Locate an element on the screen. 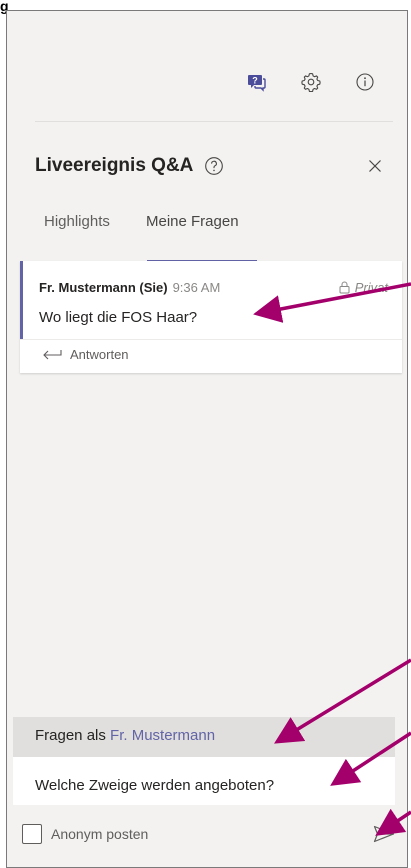 Image resolution: width=411 pixels, height=868 pixels. anonymous-checkbox is located at coordinates (32, 834).